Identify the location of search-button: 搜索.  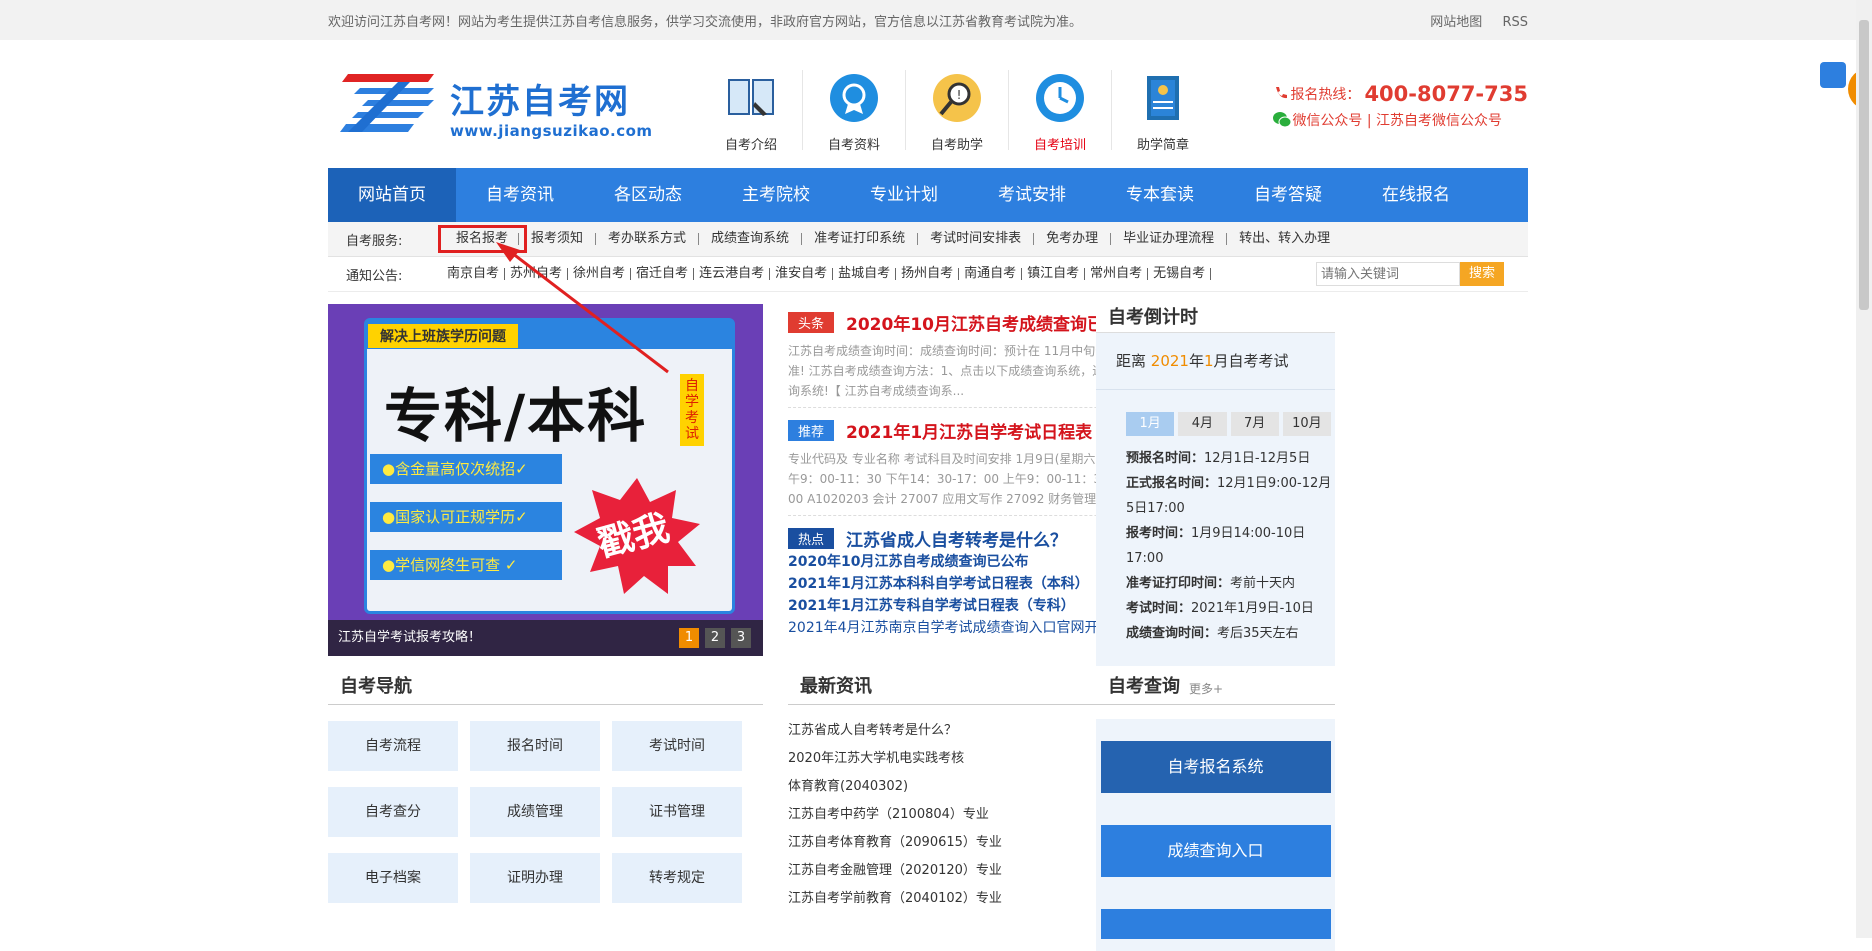
(1482, 274).